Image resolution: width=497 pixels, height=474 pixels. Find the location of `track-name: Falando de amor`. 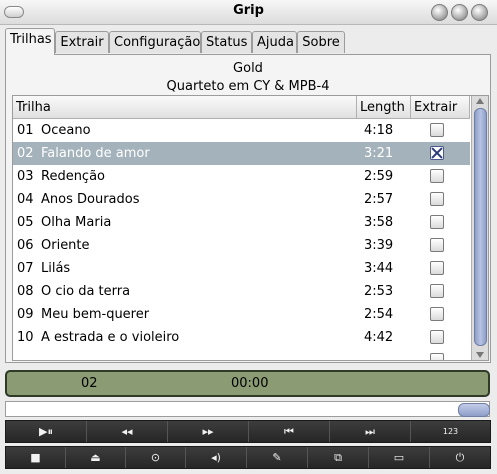

track-name: Falando de amor is located at coordinates (95, 153).